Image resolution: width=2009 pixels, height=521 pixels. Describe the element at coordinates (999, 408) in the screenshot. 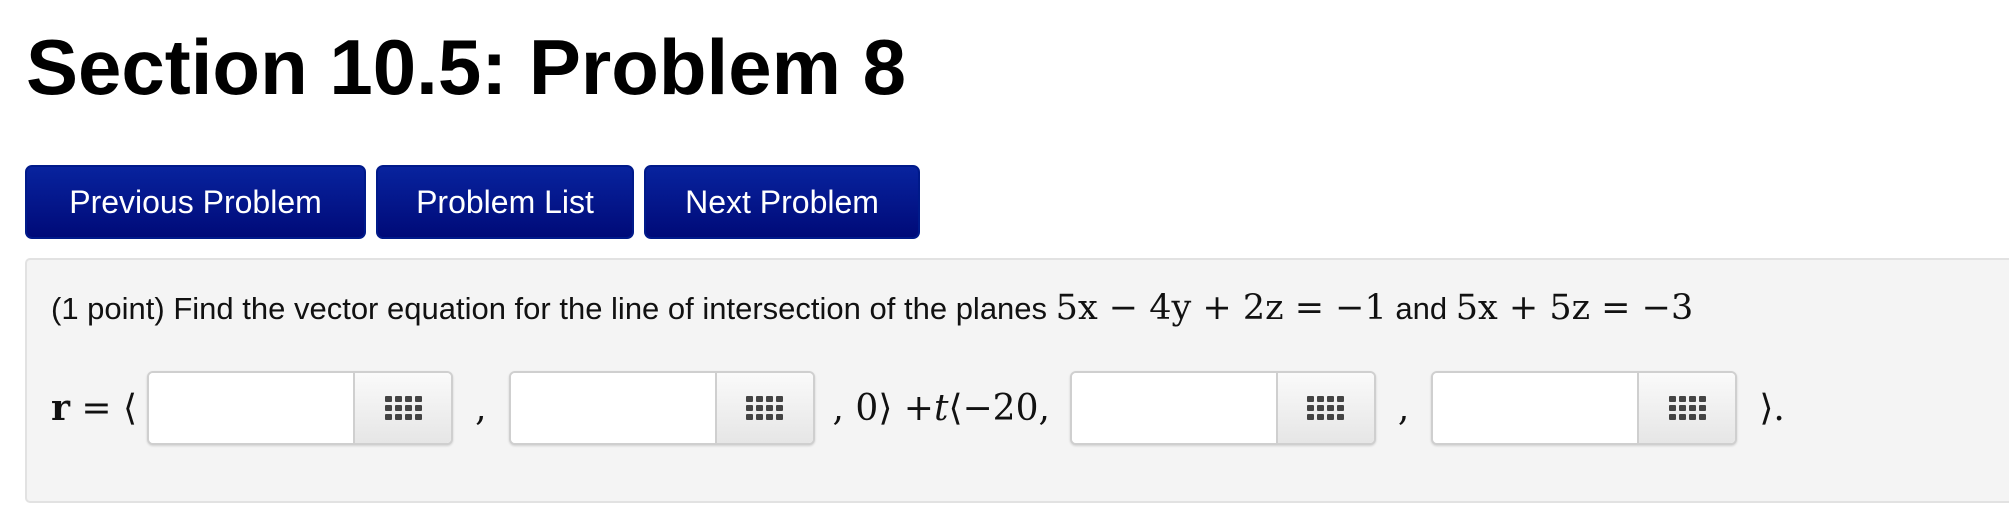

I see `direction-start-text: ⟨−20,` at that location.